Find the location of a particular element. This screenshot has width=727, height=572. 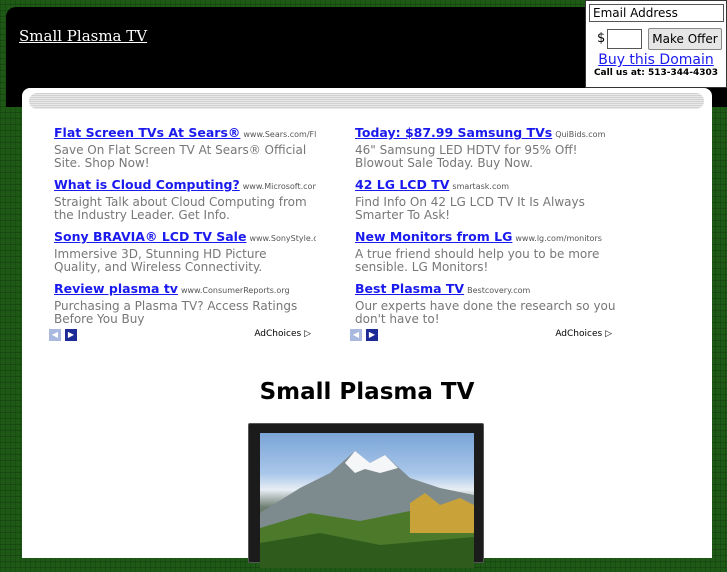

ad-url: www.ConsumerReports.org is located at coordinates (235, 290).